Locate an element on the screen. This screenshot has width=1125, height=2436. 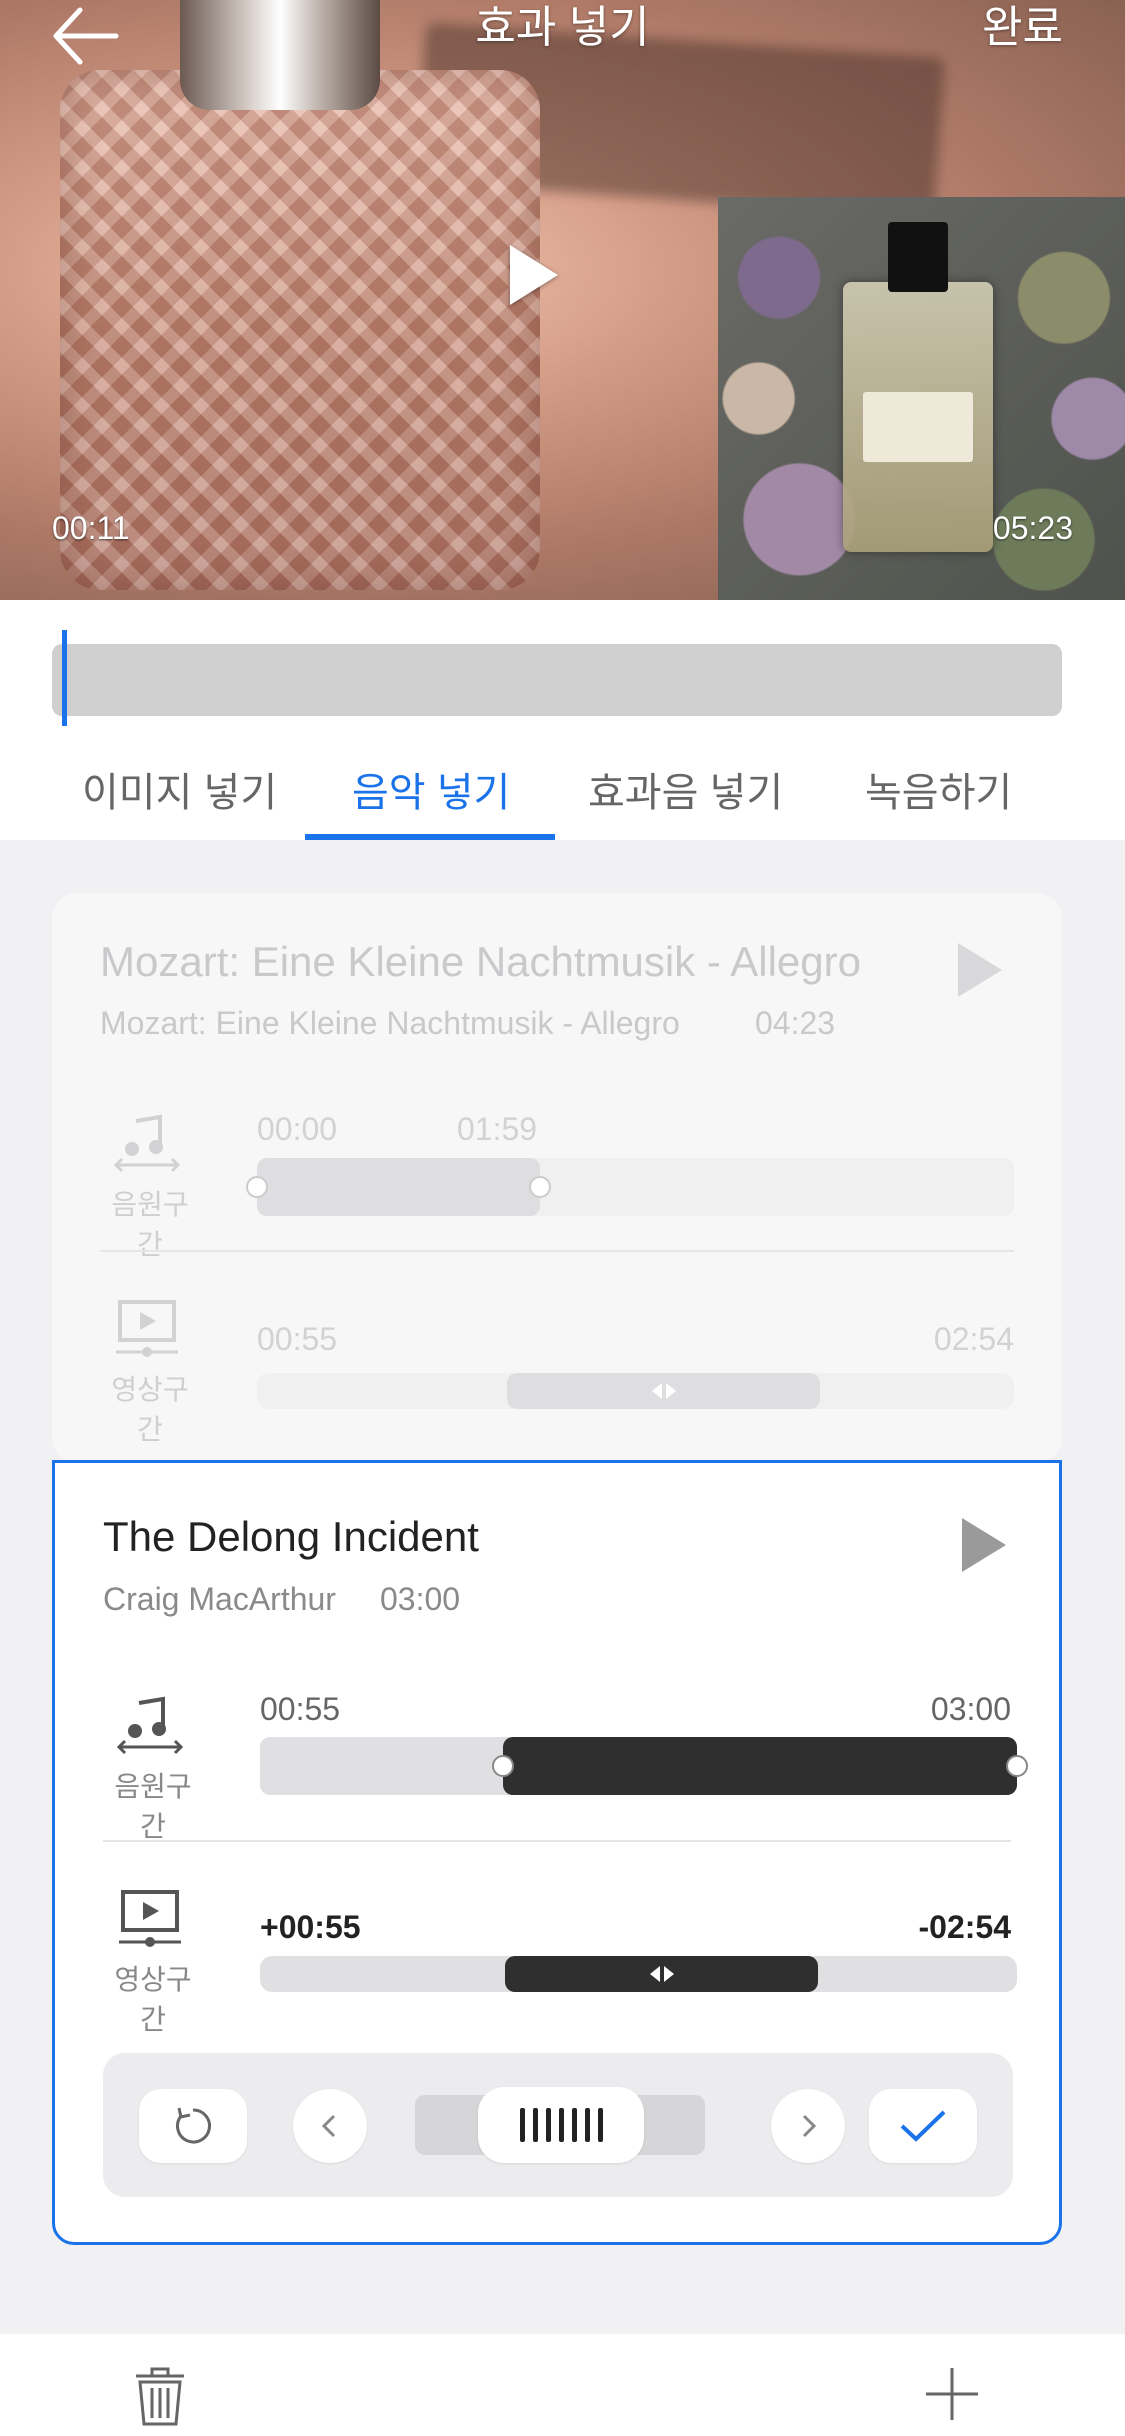
tab-image: 이미지 넣기 is located at coordinates (179, 789).